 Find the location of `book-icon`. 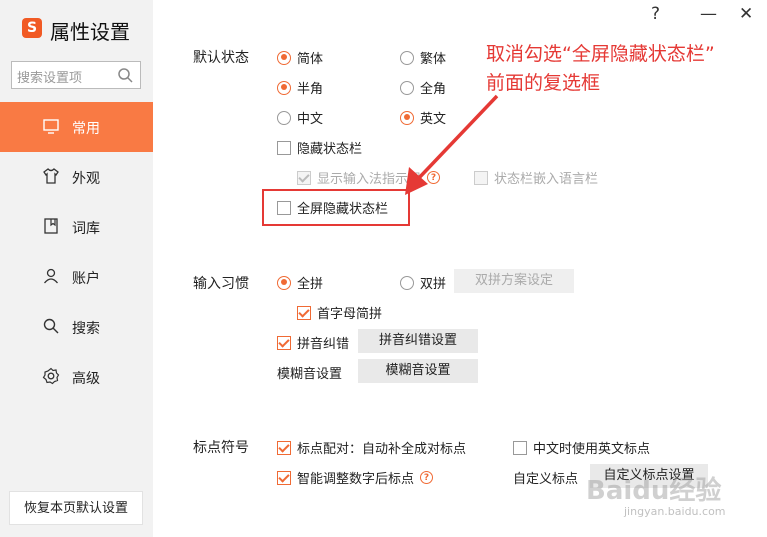

book-icon is located at coordinates (51, 226).